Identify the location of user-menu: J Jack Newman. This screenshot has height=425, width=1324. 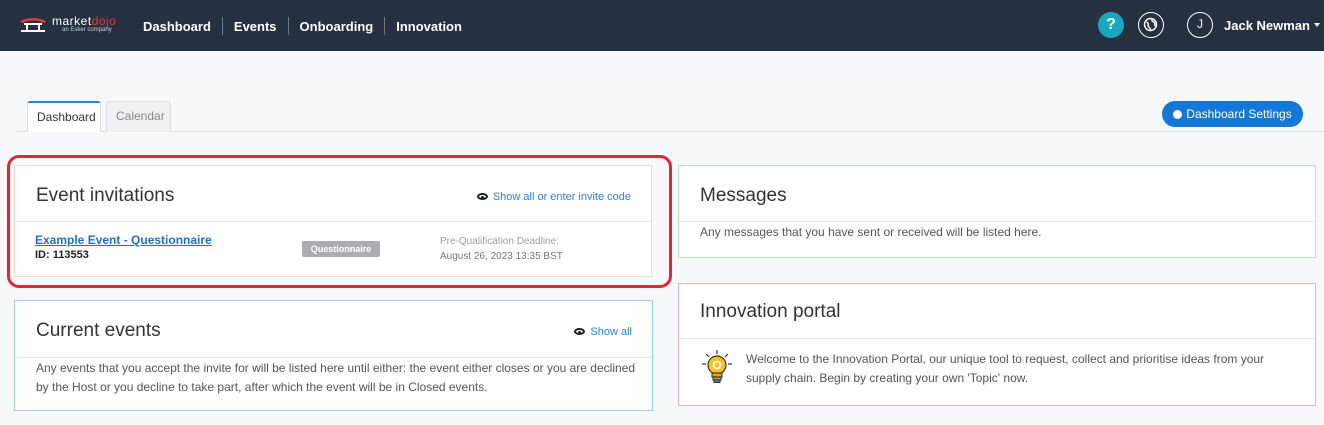
(1253, 25).